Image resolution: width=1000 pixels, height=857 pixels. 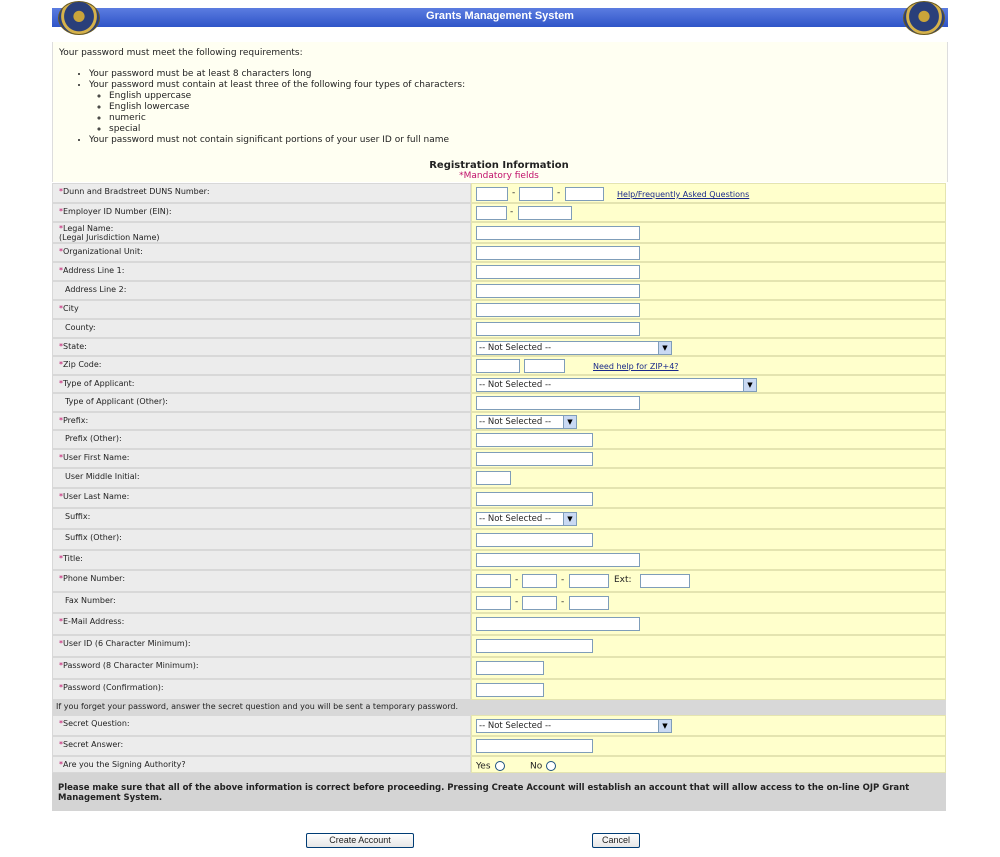 What do you see at coordinates (584, 194) in the screenshot?
I see `duns-part3-input` at bounding box center [584, 194].